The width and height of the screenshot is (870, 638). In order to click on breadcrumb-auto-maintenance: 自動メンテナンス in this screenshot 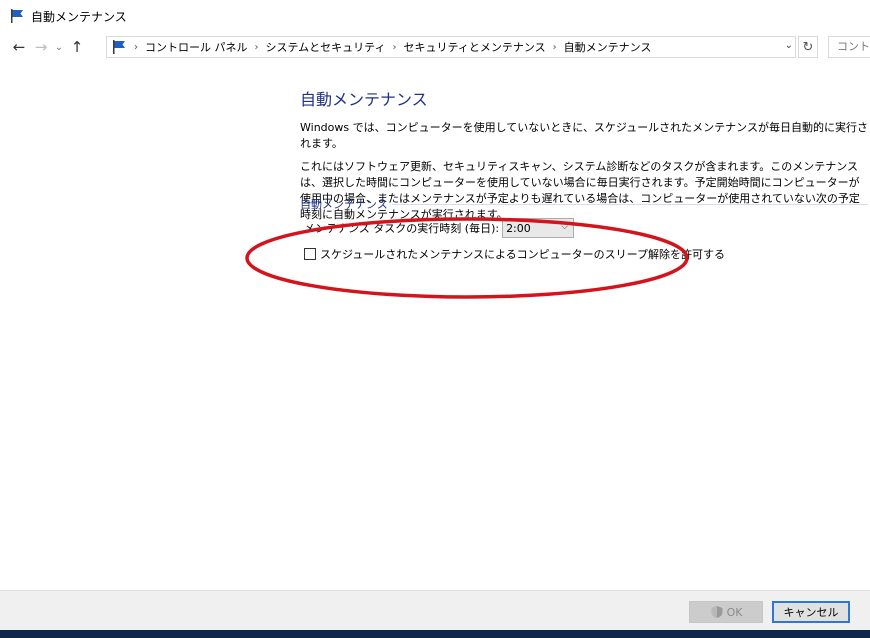, I will do `click(608, 47)`.